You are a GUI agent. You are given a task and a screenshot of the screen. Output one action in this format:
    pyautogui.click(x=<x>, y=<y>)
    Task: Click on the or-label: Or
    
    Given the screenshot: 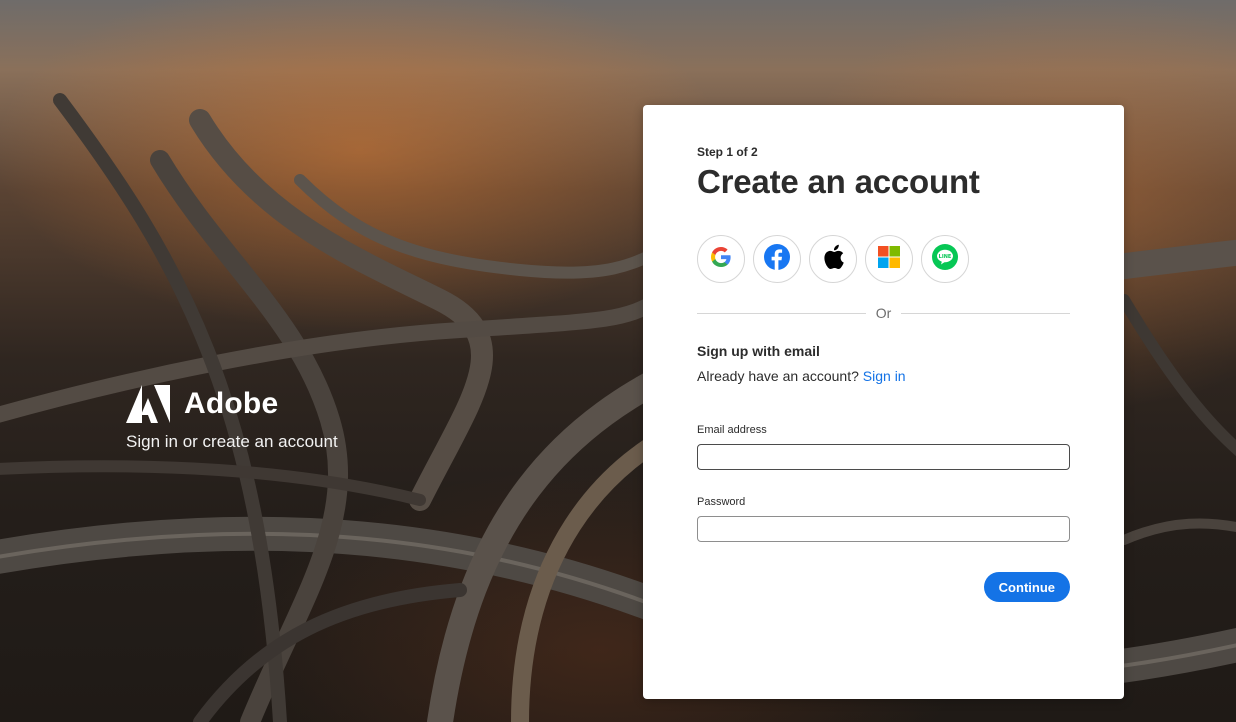 What is the action you would take?
    pyautogui.click(x=883, y=313)
    